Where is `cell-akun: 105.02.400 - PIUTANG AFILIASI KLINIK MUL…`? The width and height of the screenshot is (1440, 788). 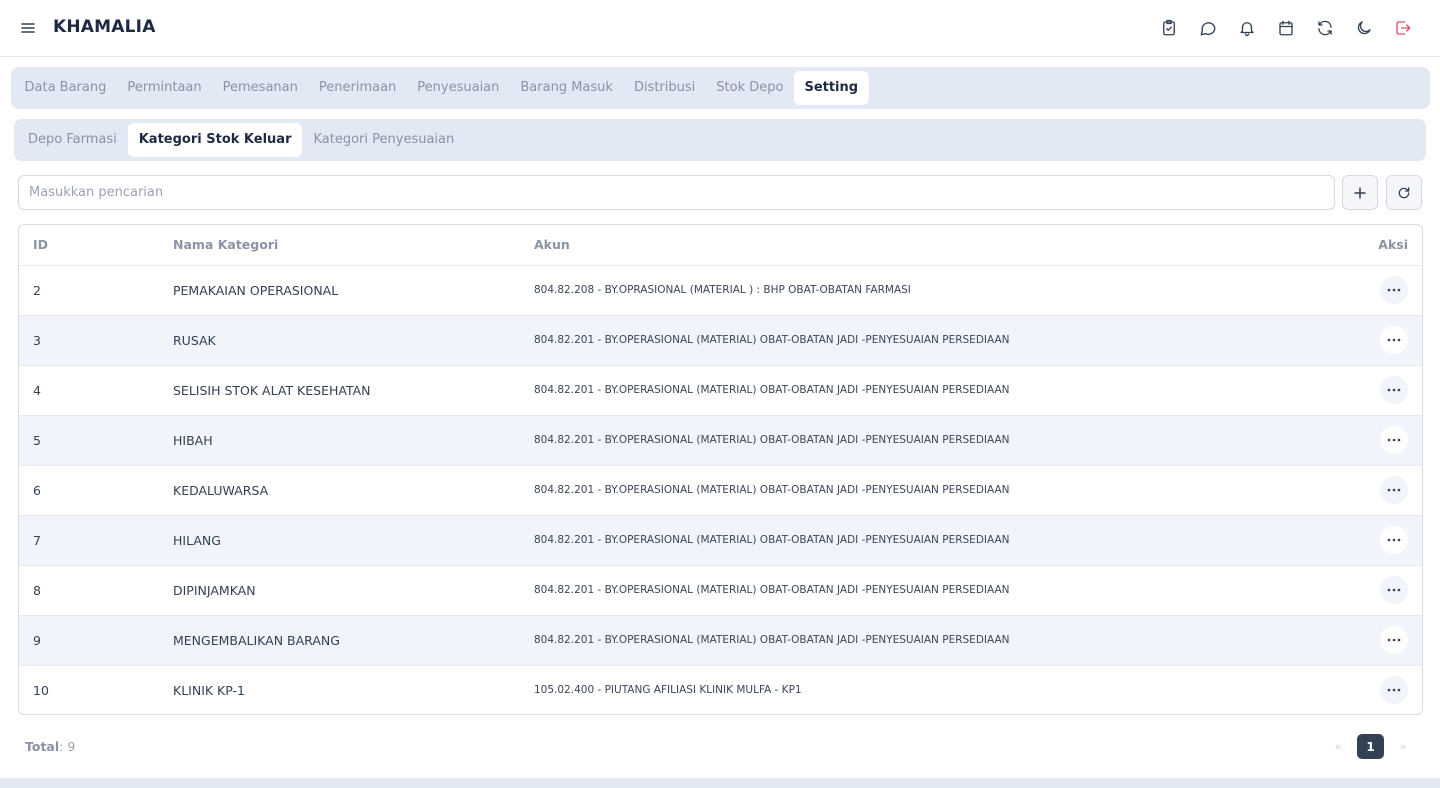
cell-akun: 105.02.400 - PIUTANG AFILIASI KLINIK MUL… is located at coordinates (668, 690).